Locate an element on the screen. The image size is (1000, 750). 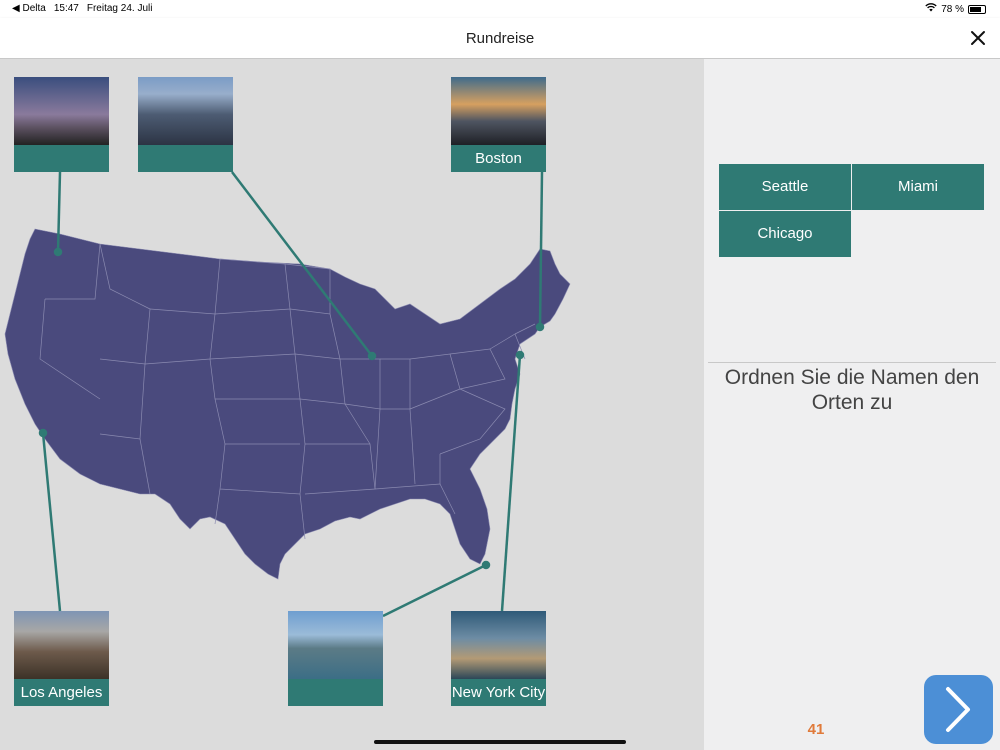
city-card-los-angeles: Los Angeles is located at coordinates (61, 658).